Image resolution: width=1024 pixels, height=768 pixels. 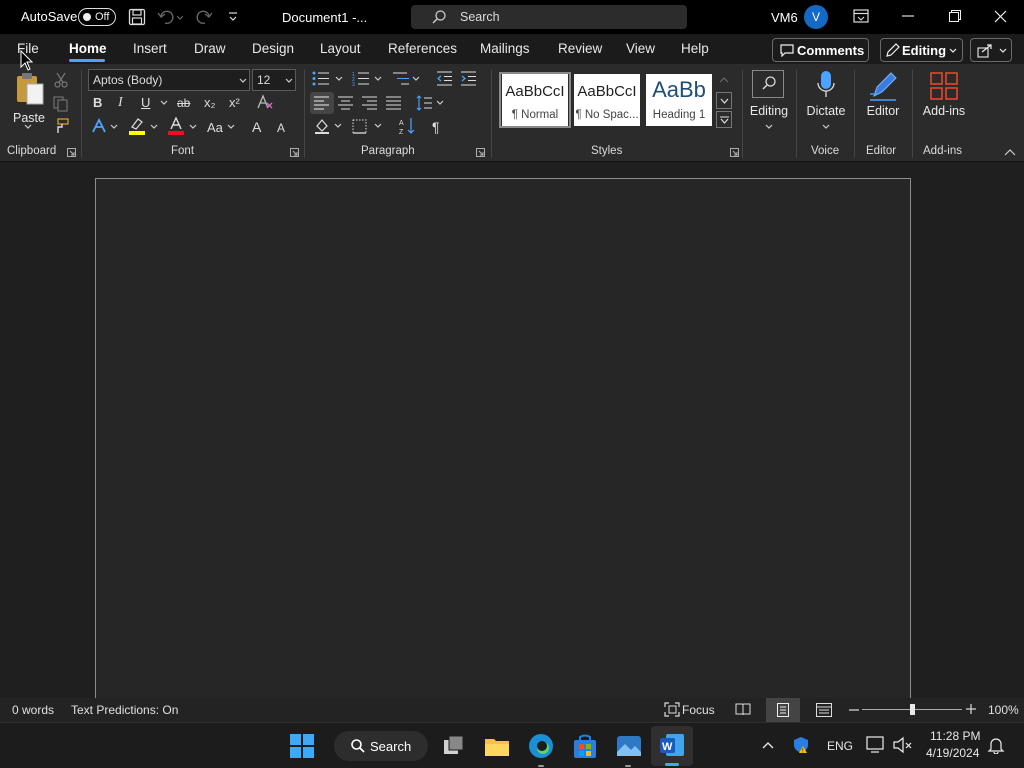 I want to click on zoom-slider-thumb, so click(x=912, y=709).